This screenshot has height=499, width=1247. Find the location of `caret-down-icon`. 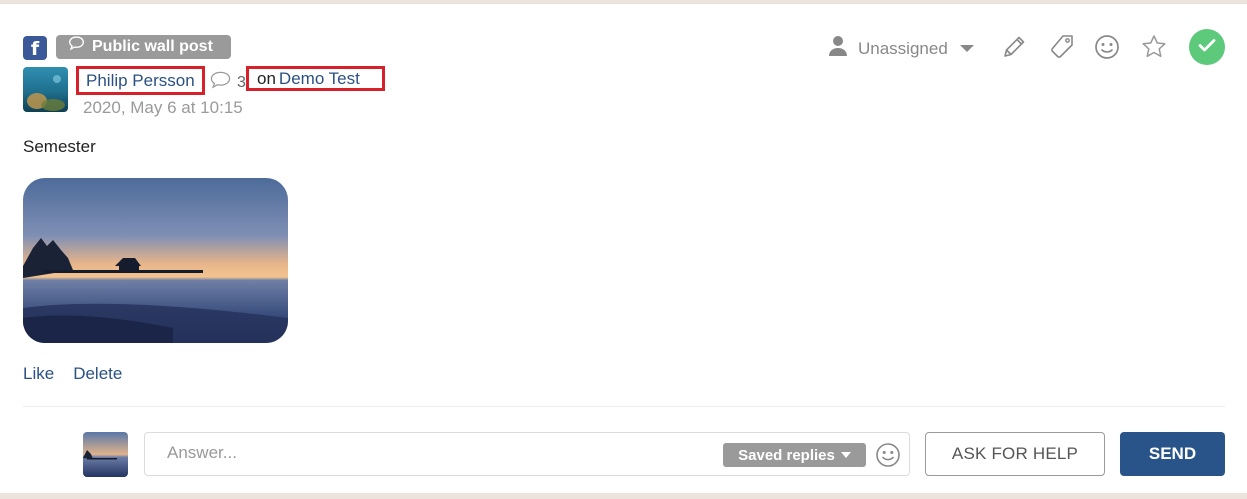

caret-down-icon is located at coordinates (845, 455).